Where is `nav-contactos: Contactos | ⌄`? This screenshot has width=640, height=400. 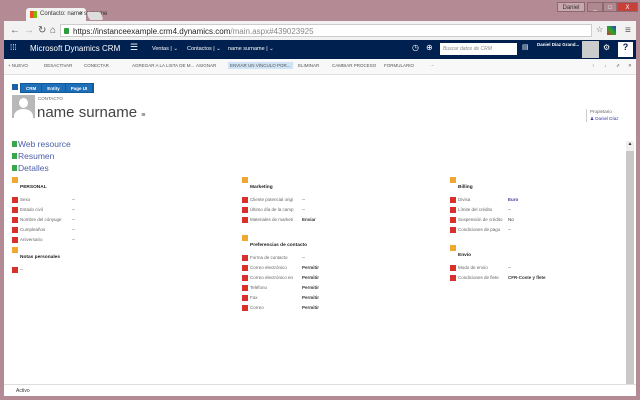 nav-contactos: Contactos | ⌄ is located at coordinates (204, 49).